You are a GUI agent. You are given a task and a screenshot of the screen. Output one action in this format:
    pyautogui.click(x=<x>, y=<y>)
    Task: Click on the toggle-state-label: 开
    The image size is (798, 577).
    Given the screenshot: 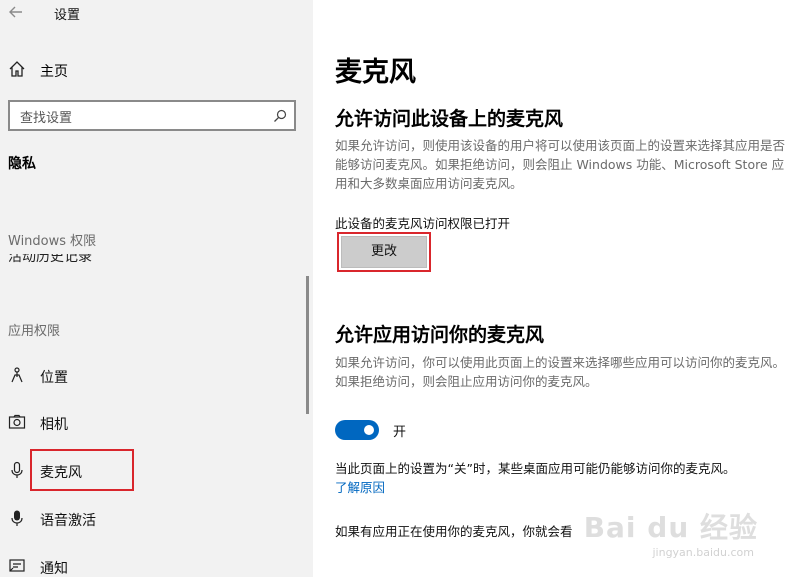 What is the action you would take?
    pyautogui.click(x=400, y=432)
    